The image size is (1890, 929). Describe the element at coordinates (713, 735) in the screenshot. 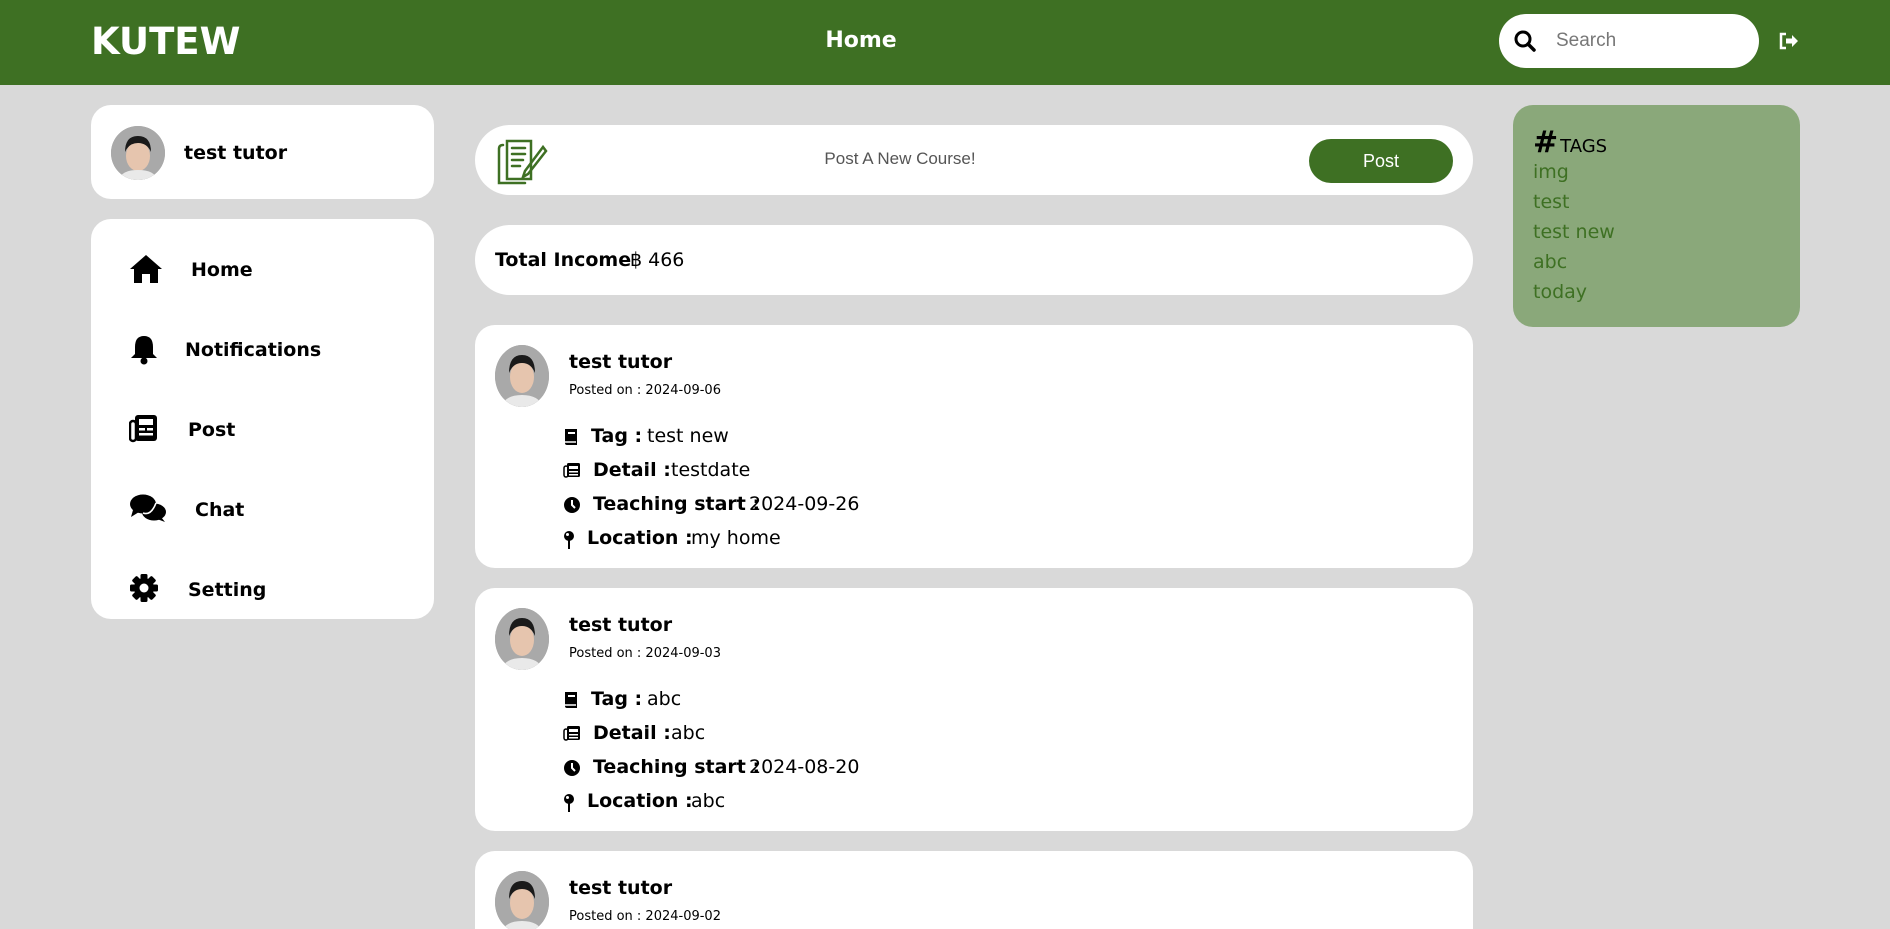

I see `post-detail-row: Detail : abc` at that location.